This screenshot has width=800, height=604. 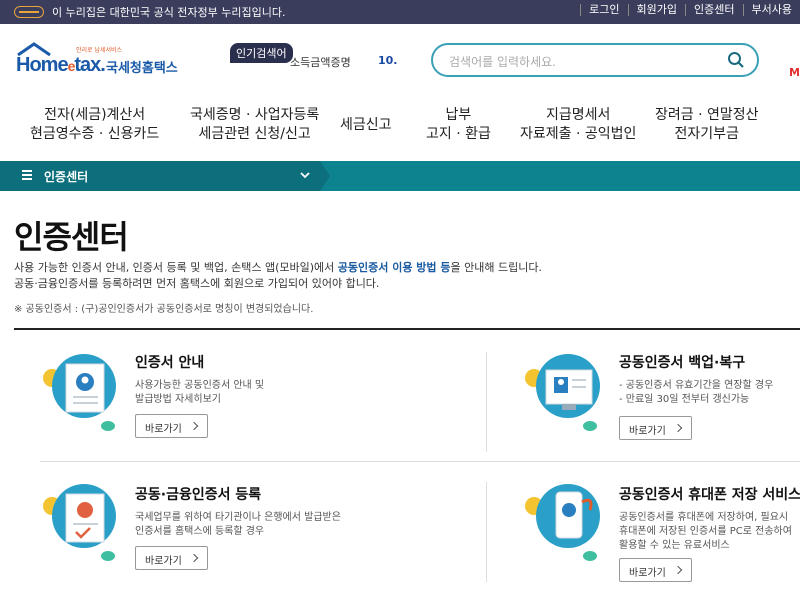 What do you see at coordinates (61, 65) in the screenshot?
I see `logo-wordmark: Homeetax.` at bounding box center [61, 65].